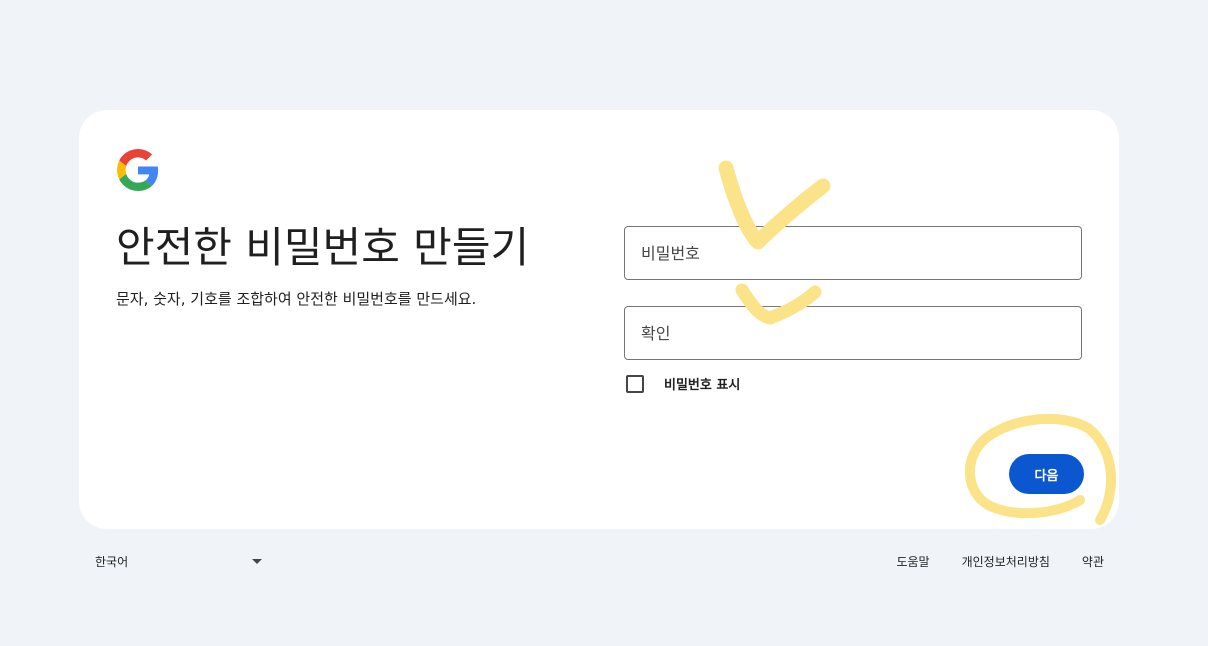  I want to click on show-password-toggle: 비밀번호 표시, so click(683, 383).